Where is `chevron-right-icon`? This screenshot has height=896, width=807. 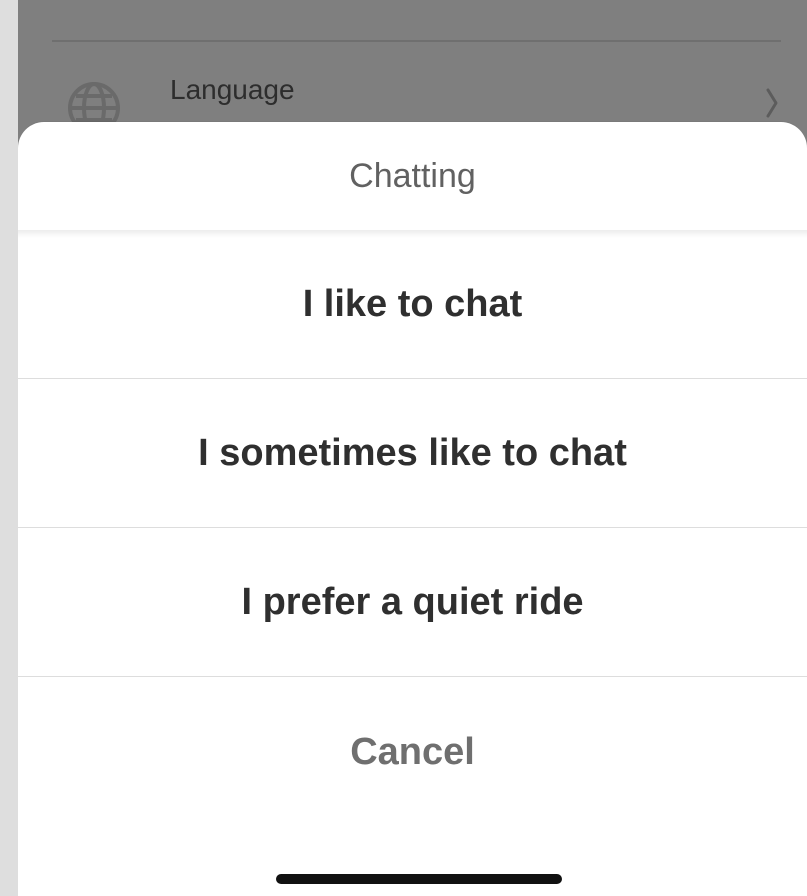 chevron-right-icon is located at coordinates (772, 103).